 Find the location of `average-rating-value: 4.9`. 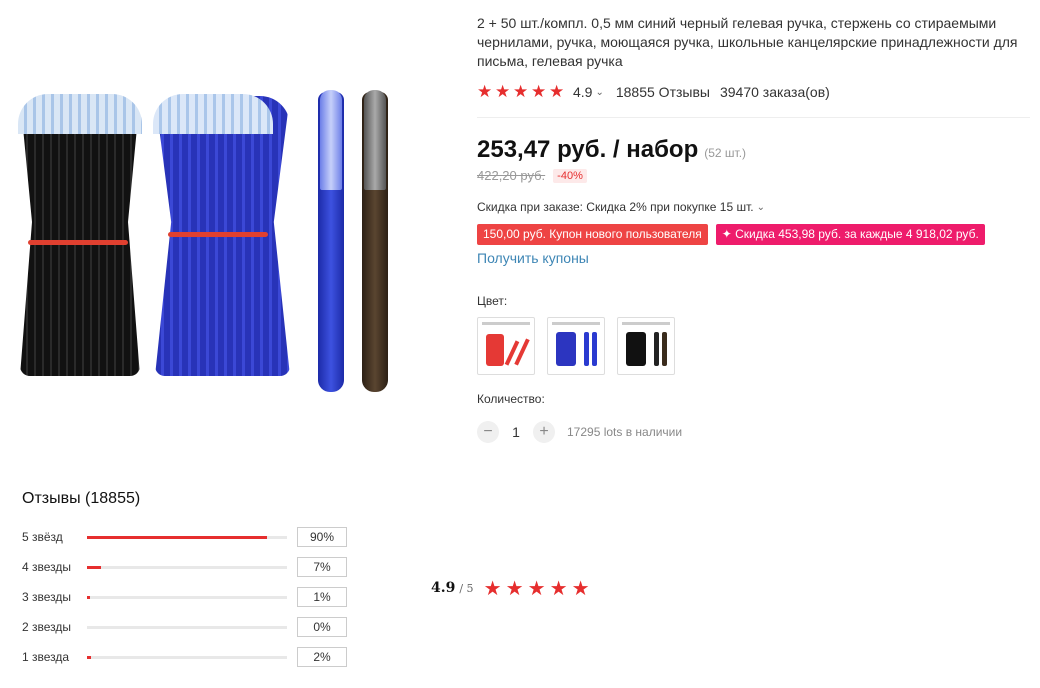

average-rating-value: 4.9 is located at coordinates (443, 588).